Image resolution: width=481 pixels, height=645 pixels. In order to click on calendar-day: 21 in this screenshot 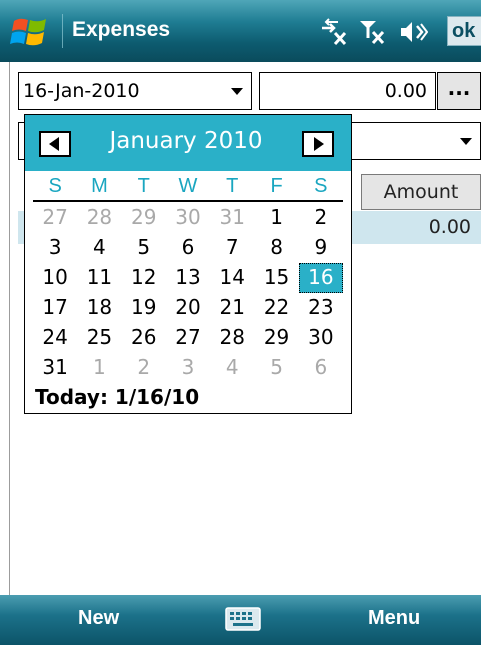, I will do `click(232, 308)`.